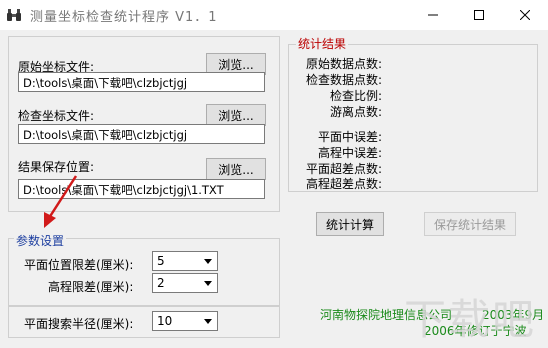  I want to click on maximize-icon, so click(479, 15).